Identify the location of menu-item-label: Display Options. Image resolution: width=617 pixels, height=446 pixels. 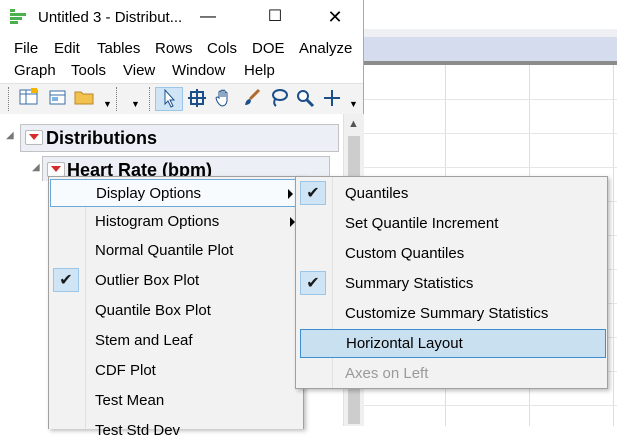
(149, 193).